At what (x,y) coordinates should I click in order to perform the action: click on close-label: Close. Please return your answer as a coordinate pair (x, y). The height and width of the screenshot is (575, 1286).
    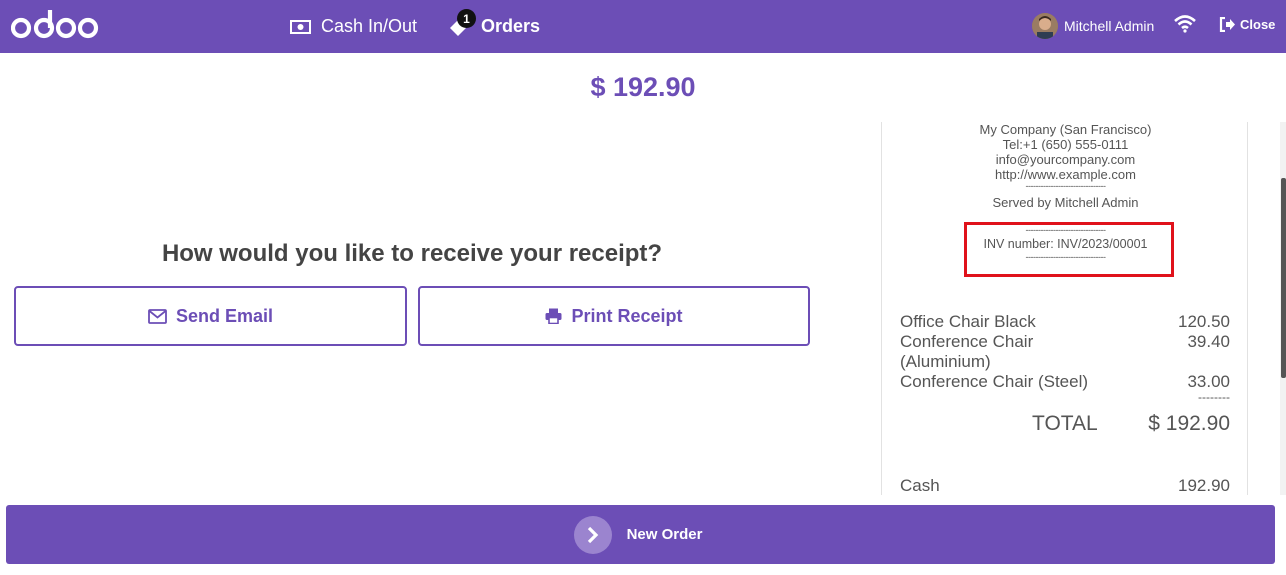
    Looking at the image, I should click on (1258, 24).